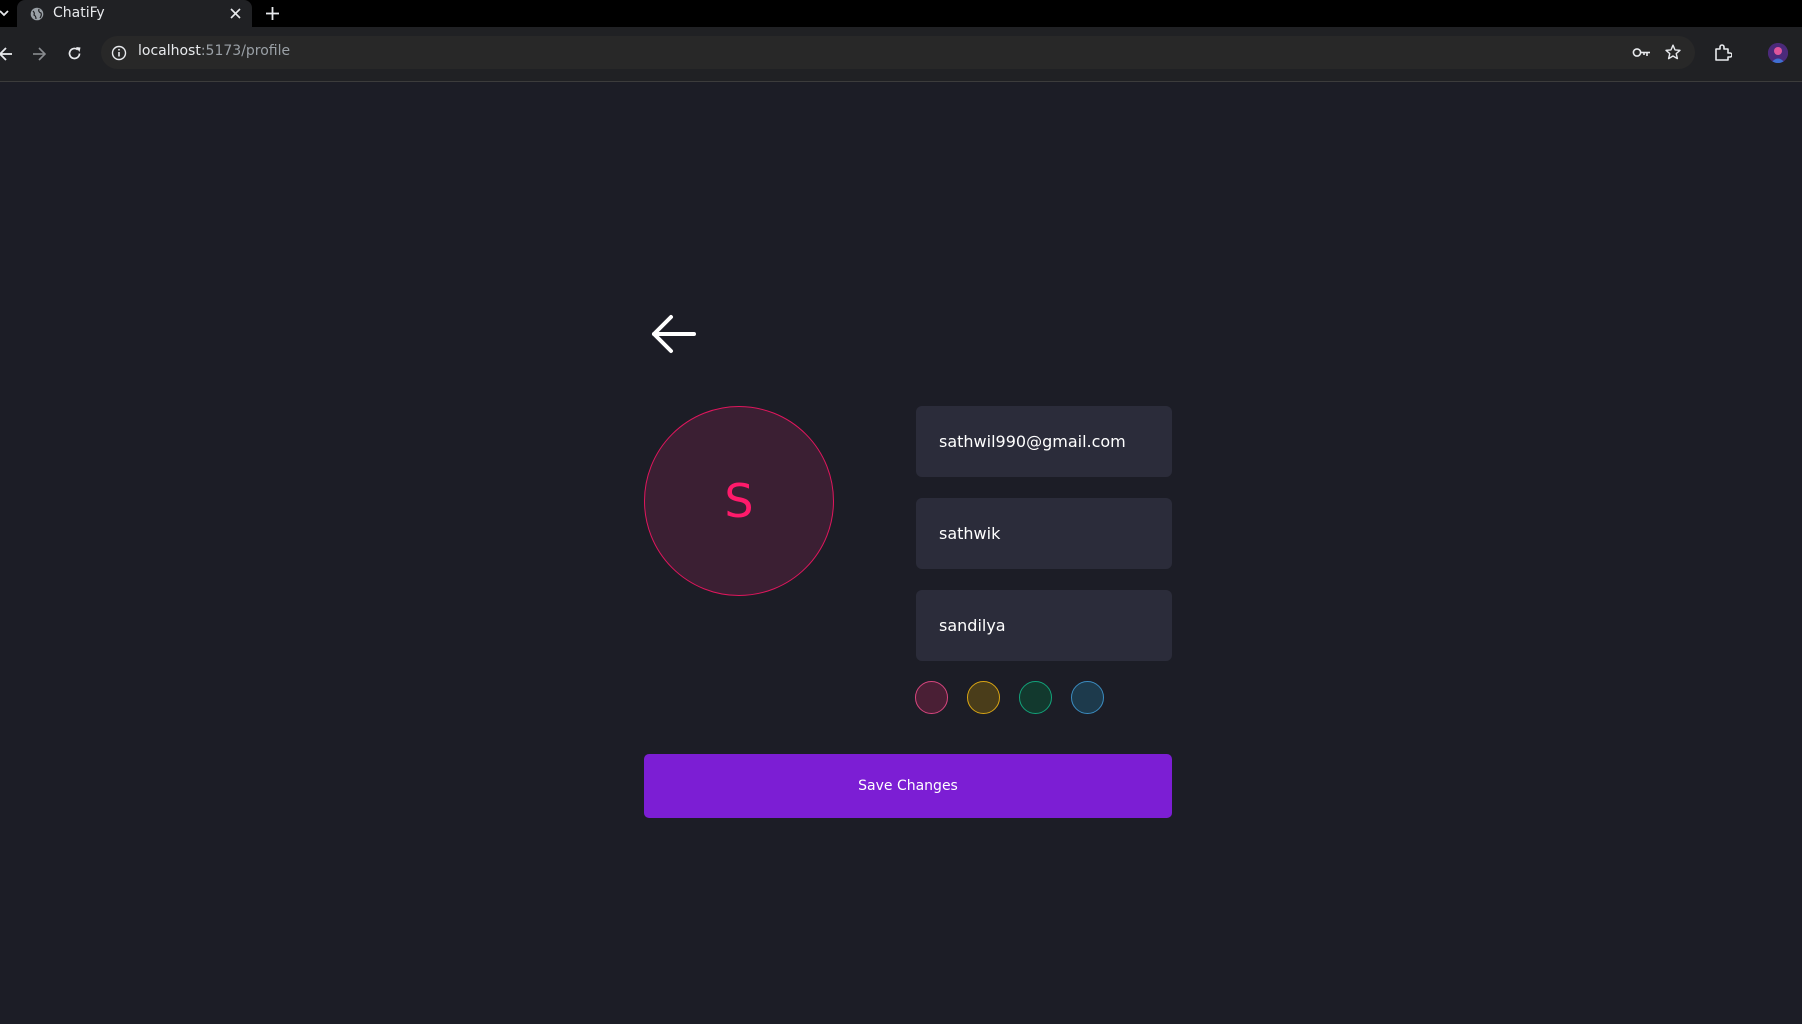 The image size is (1802, 1024). What do you see at coordinates (1723, 53) in the screenshot?
I see `extensions-icon` at bounding box center [1723, 53].